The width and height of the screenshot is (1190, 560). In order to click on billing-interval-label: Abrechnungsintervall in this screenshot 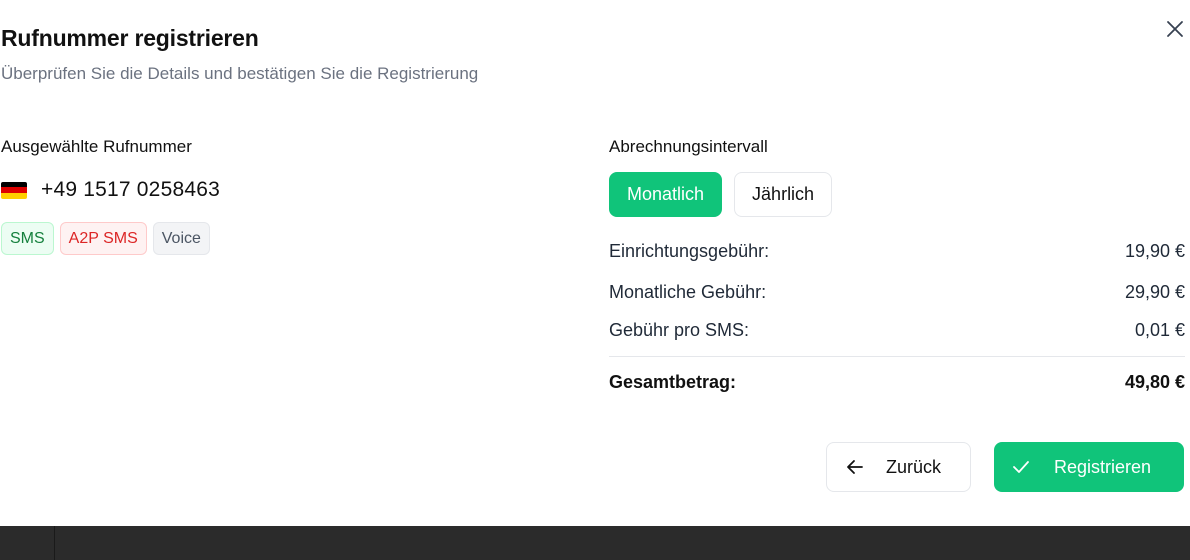, I will do `click(688, 146)`.